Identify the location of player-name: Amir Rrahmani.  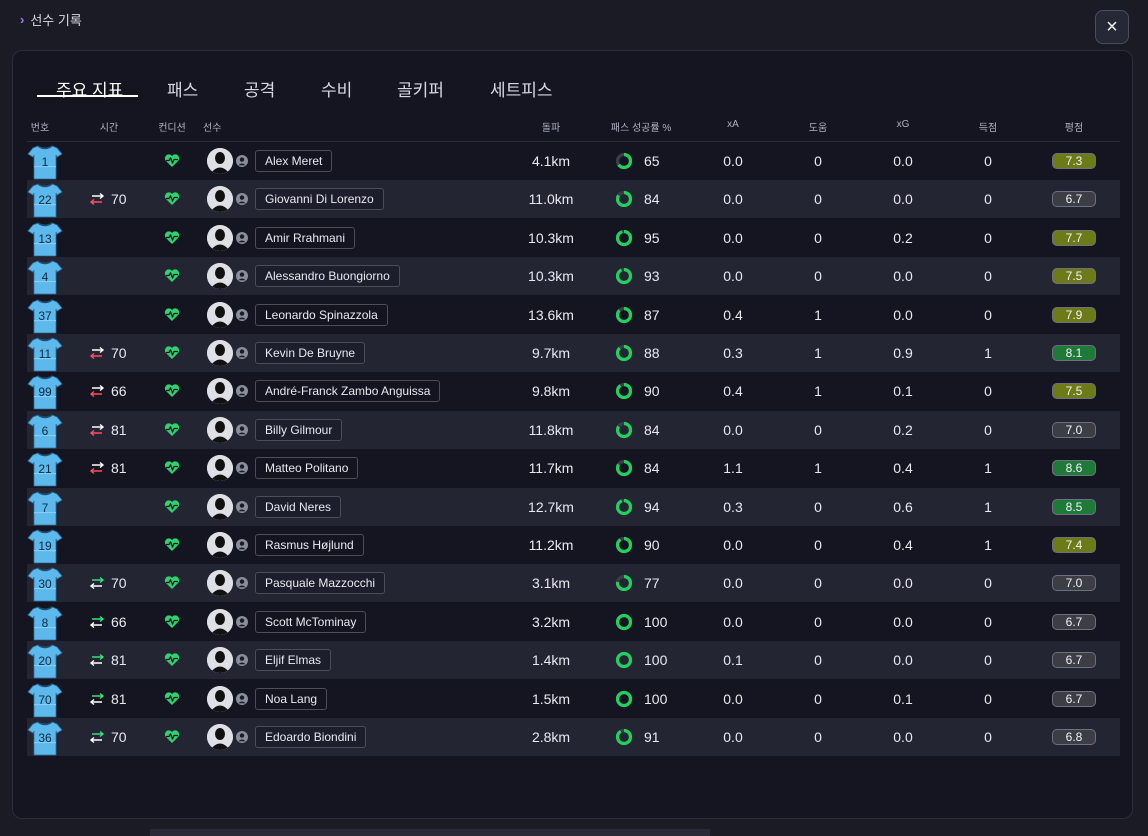
(305, 237).